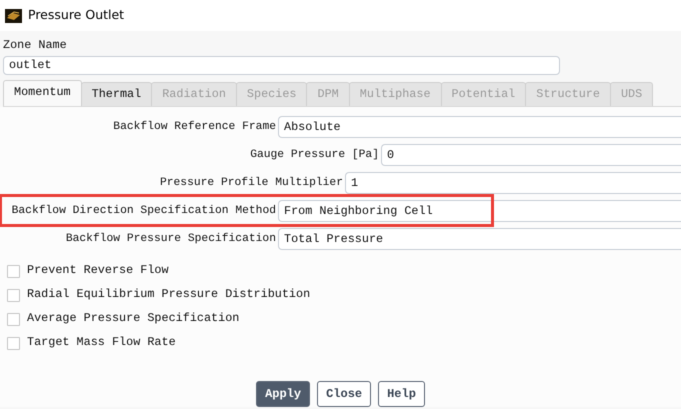 This screenshot has width=681, height=409. I want to click on app-icon, so click(13, 15).